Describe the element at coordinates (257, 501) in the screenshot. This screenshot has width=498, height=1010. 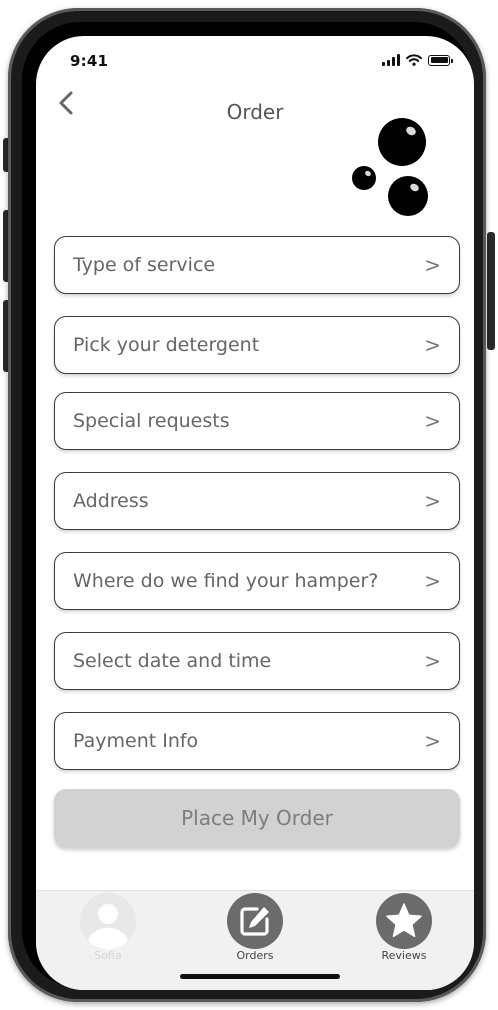
I see `menu-item-address: Address >` at that location.